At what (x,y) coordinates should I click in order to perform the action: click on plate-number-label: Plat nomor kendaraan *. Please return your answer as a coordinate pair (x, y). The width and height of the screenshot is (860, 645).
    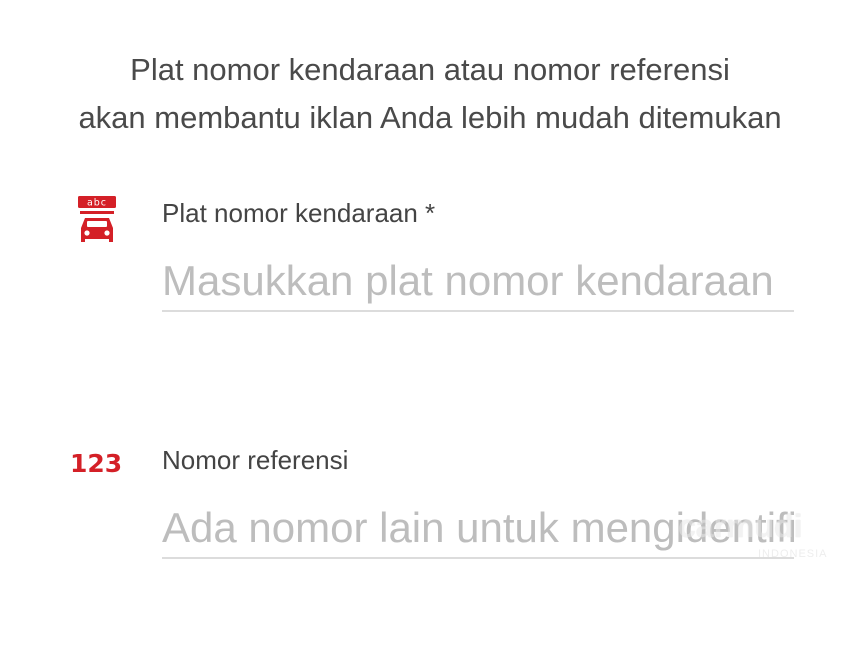
    Looking at the image, I should click on (299, 213).